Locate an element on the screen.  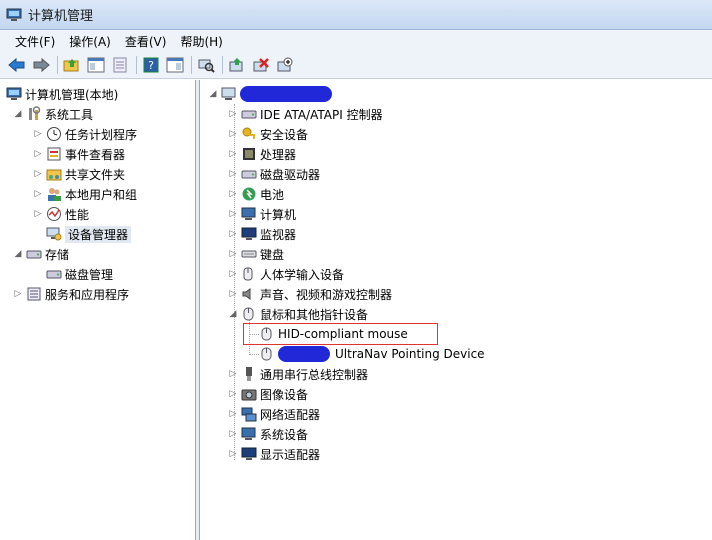
tree-item-label: 系统工具 is located at coordinates (69, 114).